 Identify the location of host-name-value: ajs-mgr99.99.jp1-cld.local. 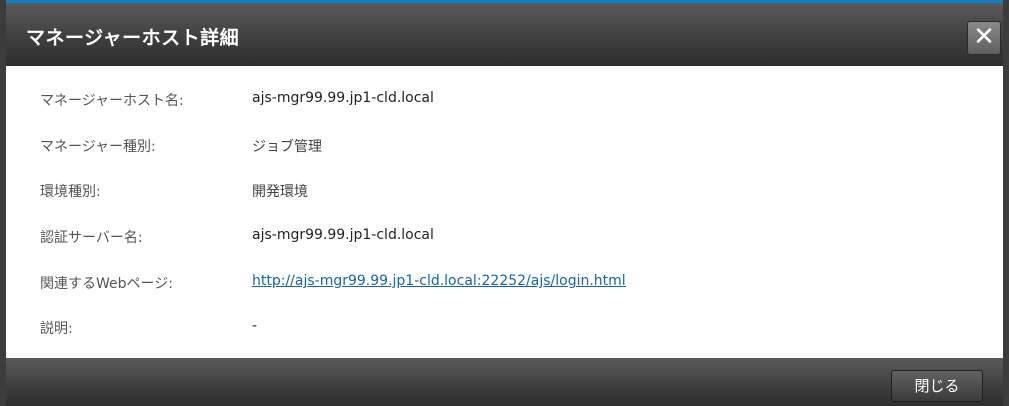
(343, 98).